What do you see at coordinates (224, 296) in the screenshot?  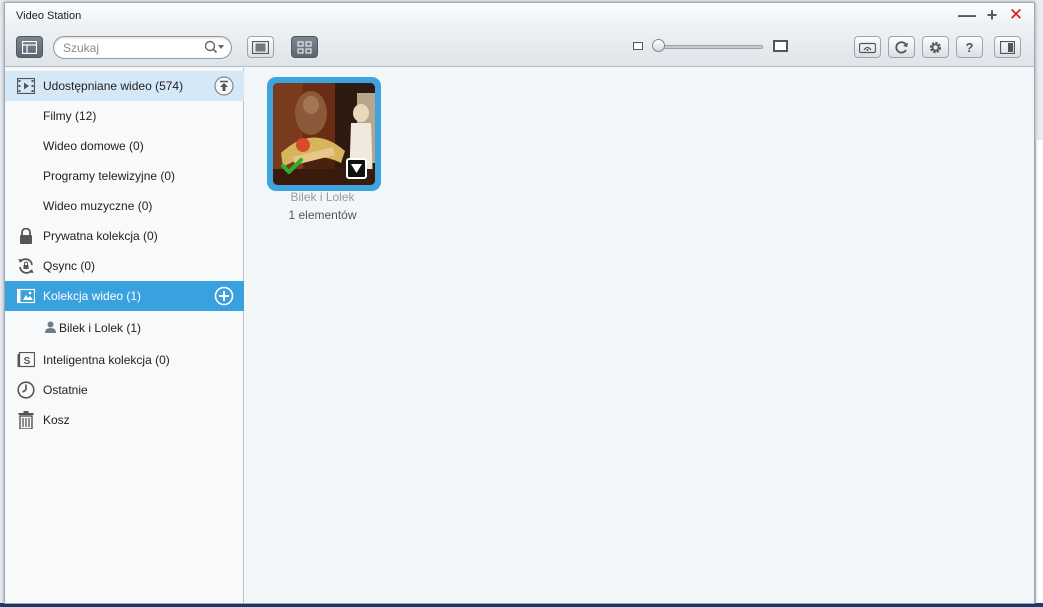 I see `add-collection-icon` at bounding box center [224, 296].